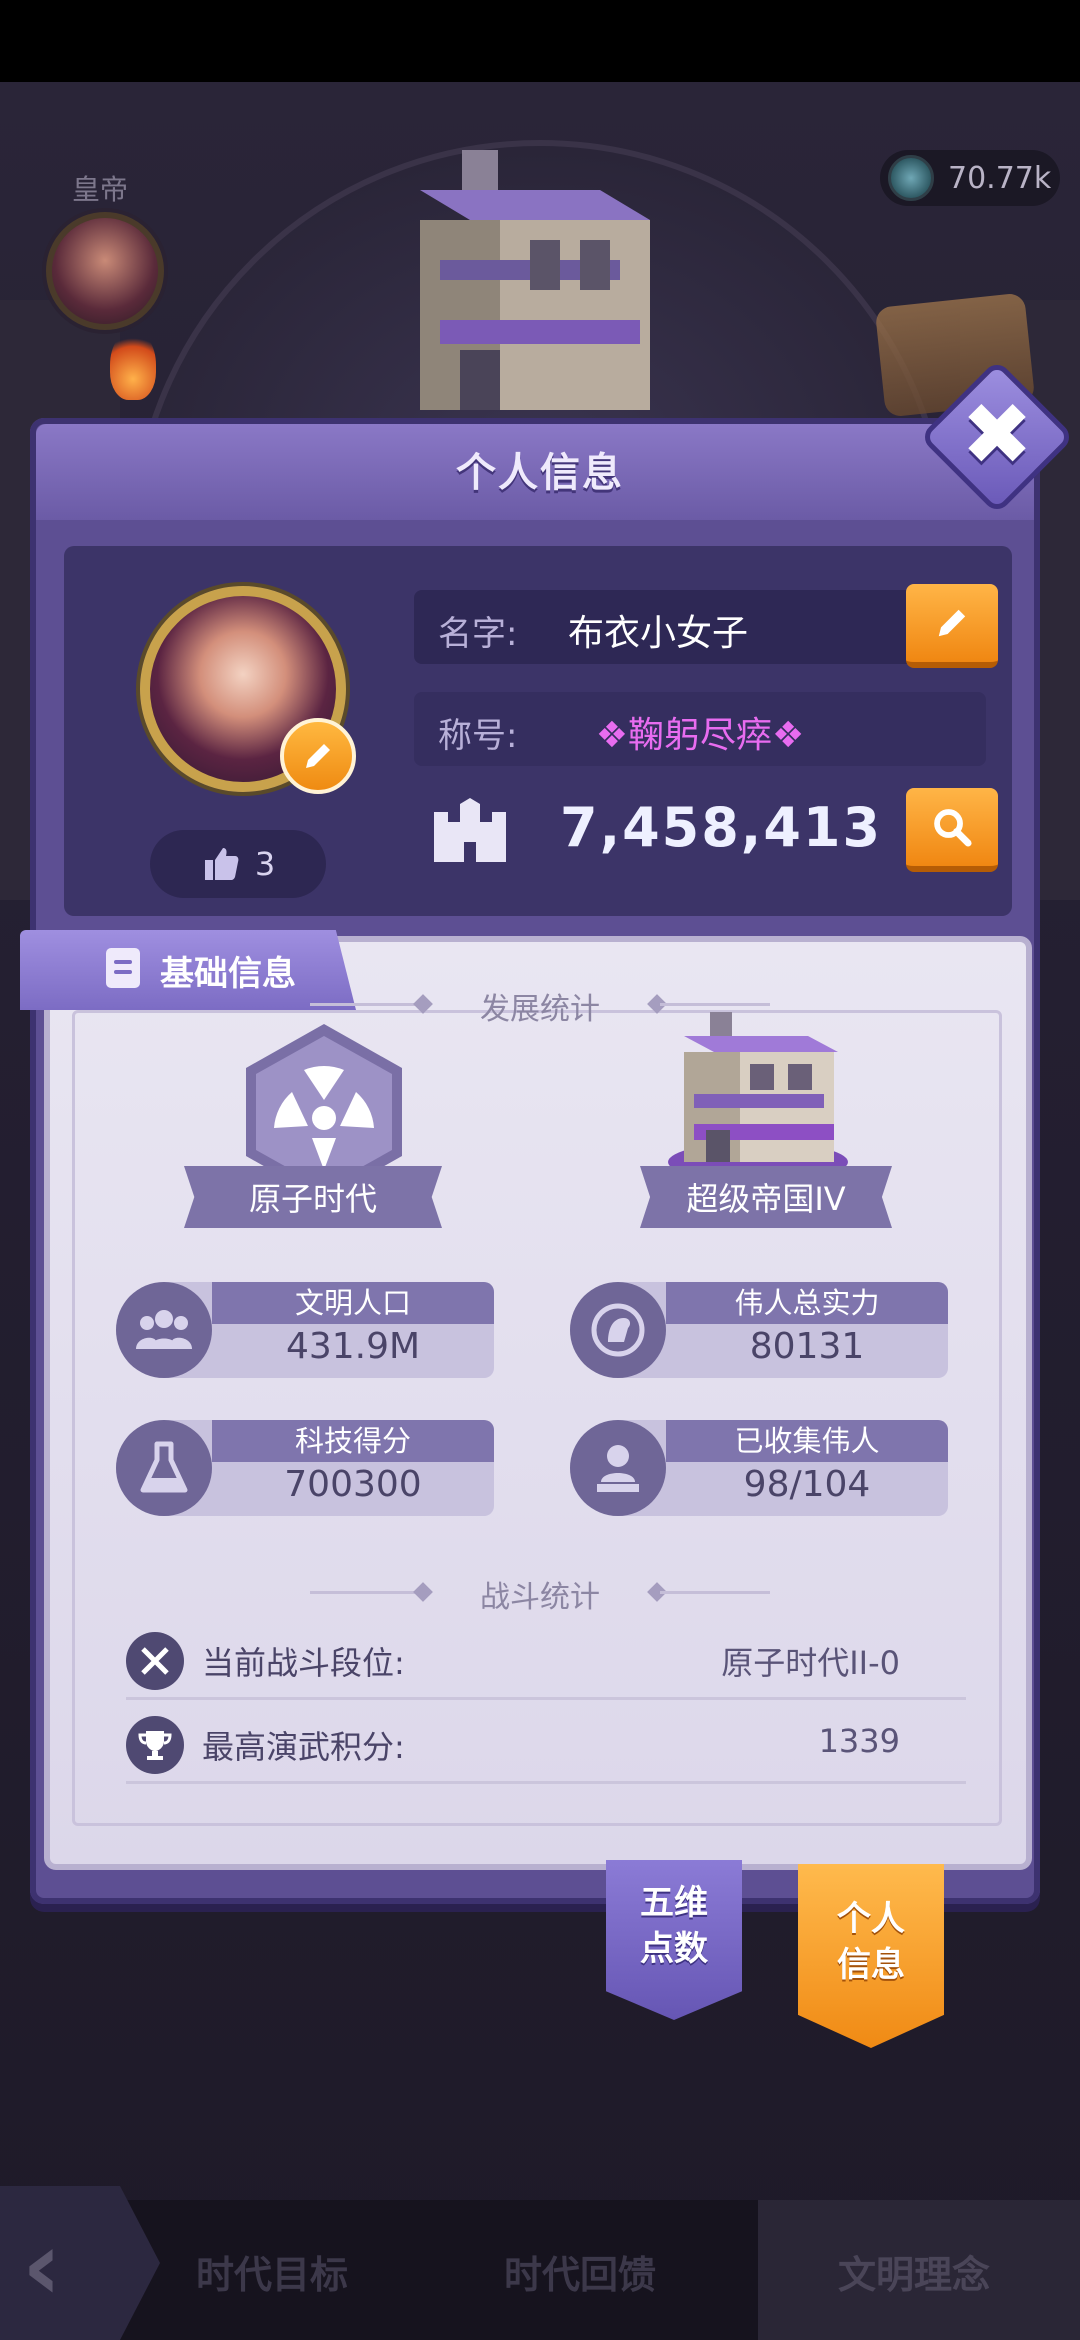 The height and width of the screenshot is (2340, 1080). What do you see at coordinates (221, 864) in the screenshot?
I see `thumbs-up-icon` at bounding box center [221, 864].